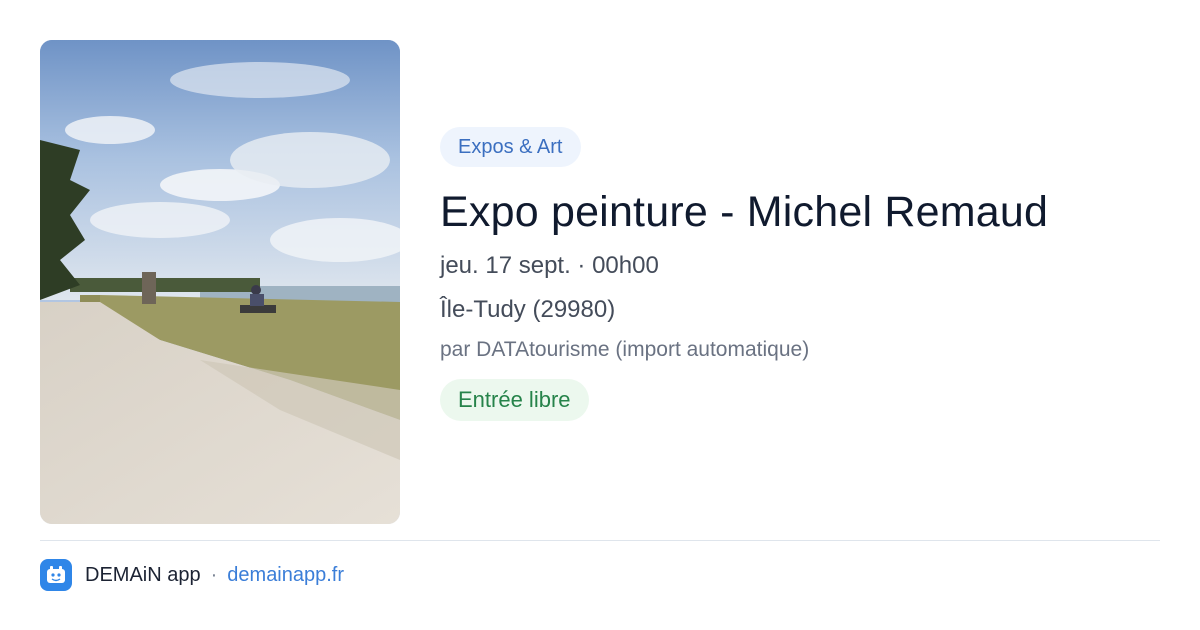 Image resolution: width=1200 pixels, height=630 pixels. Describe the element at coordinates (510, 147) in the screenshot. I see `category-badge: Expos & Art` at that location.